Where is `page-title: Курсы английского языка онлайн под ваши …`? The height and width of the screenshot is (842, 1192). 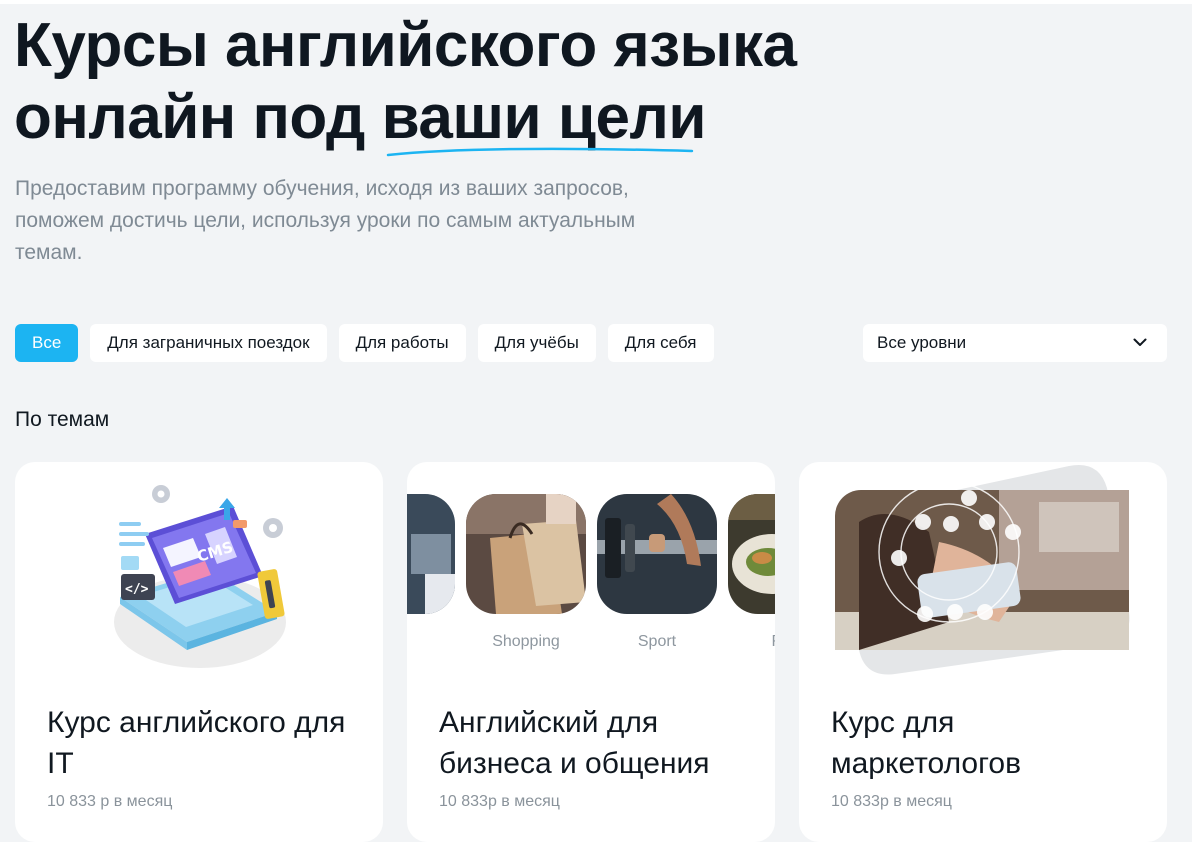 page-title: Курсы английского языка онлайн под ваши … is located at coordinates (405, 83).